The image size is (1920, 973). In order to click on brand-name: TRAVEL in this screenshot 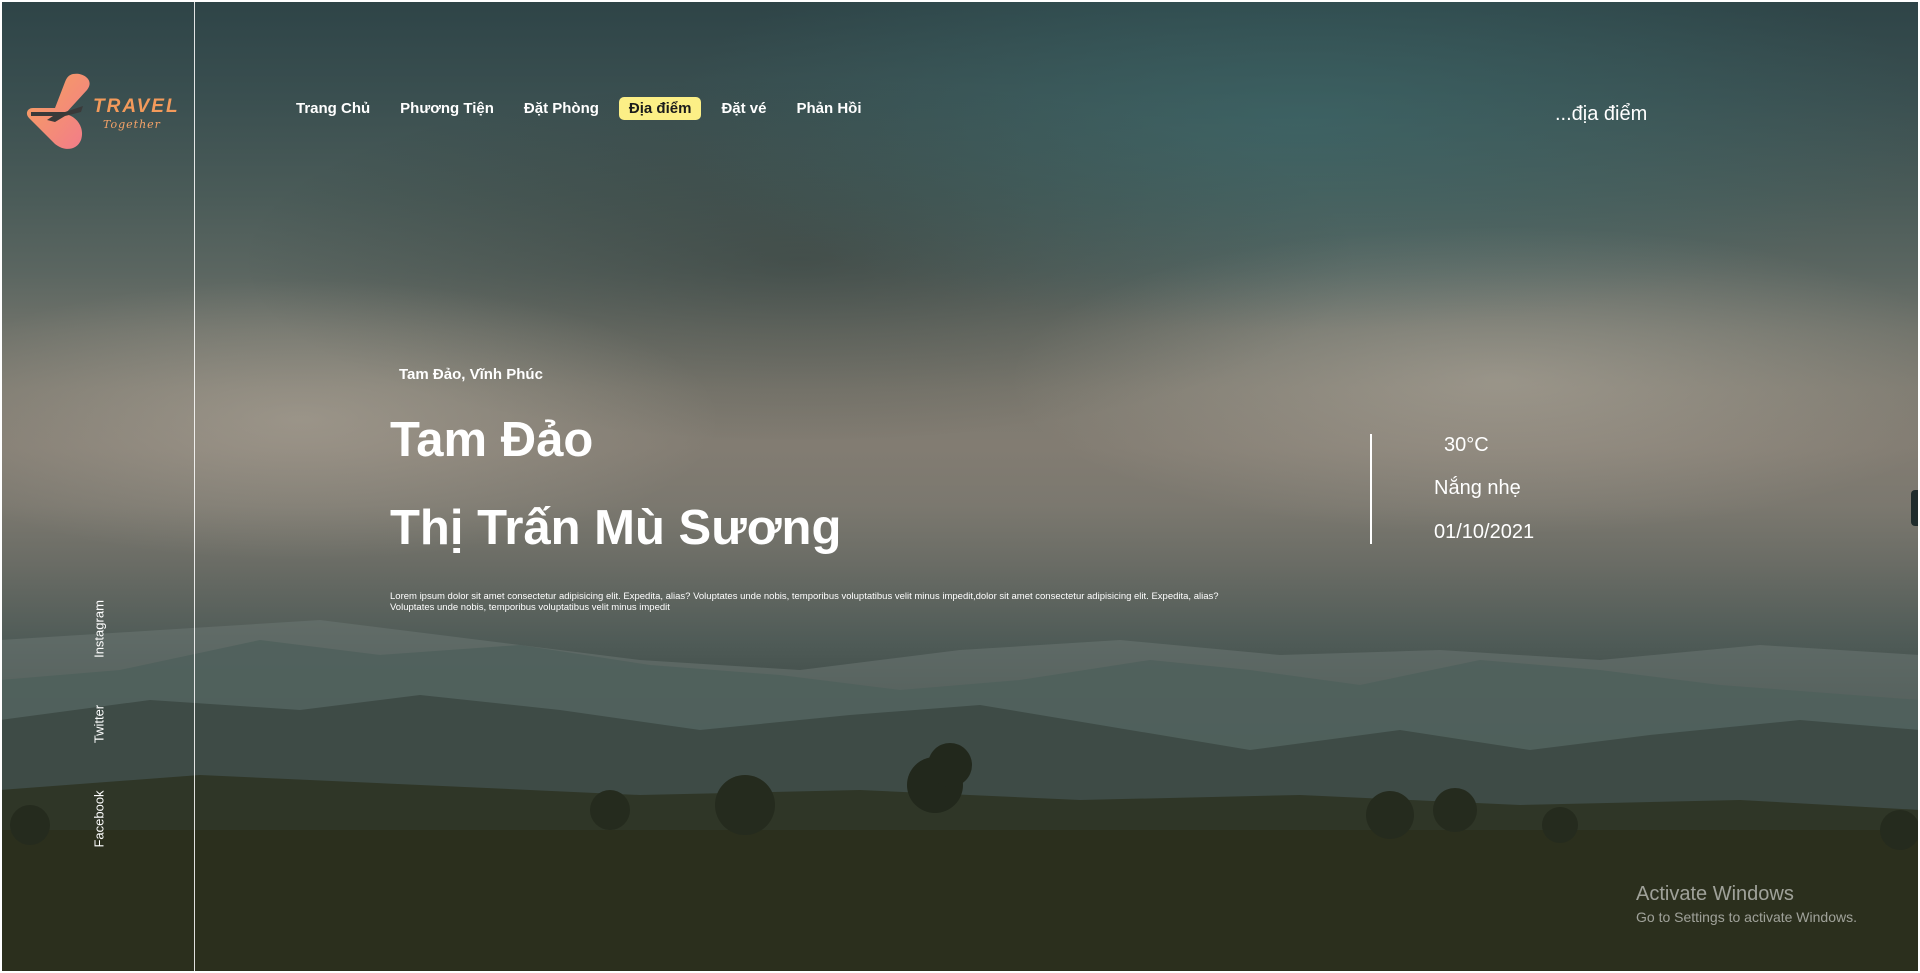, I will do `click(136, 106)`.